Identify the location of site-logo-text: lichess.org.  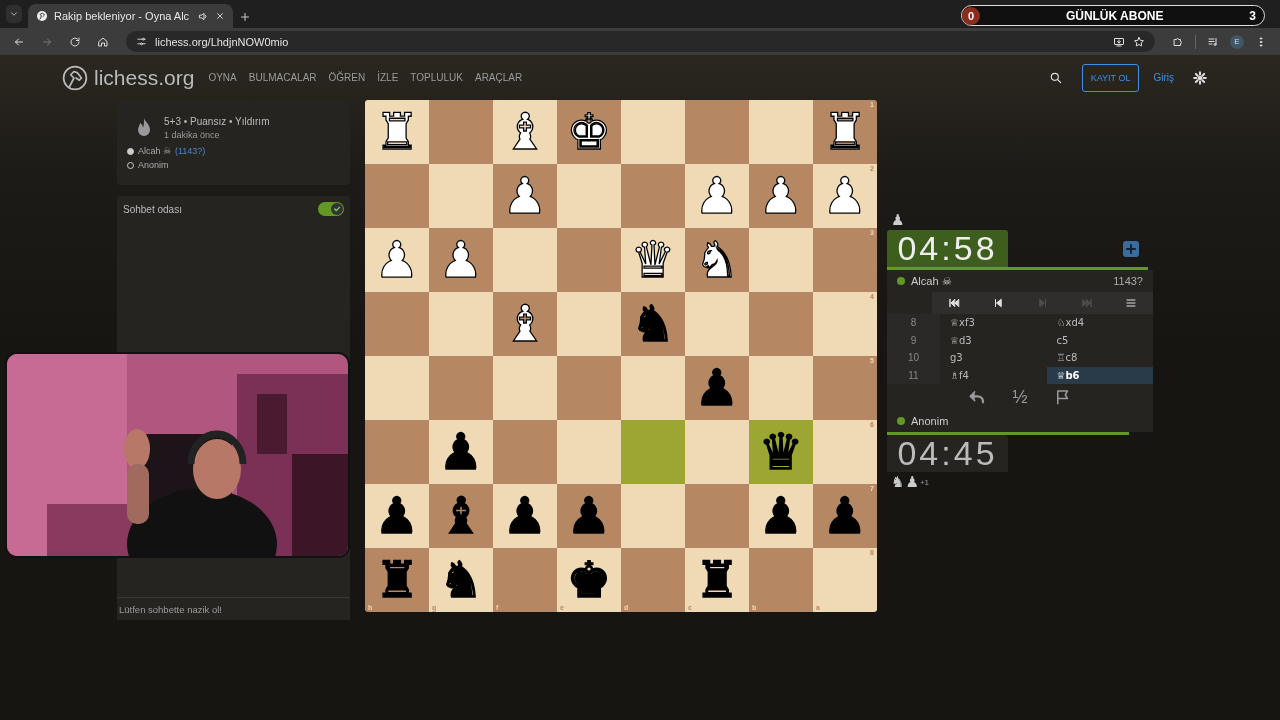
(144, 77).